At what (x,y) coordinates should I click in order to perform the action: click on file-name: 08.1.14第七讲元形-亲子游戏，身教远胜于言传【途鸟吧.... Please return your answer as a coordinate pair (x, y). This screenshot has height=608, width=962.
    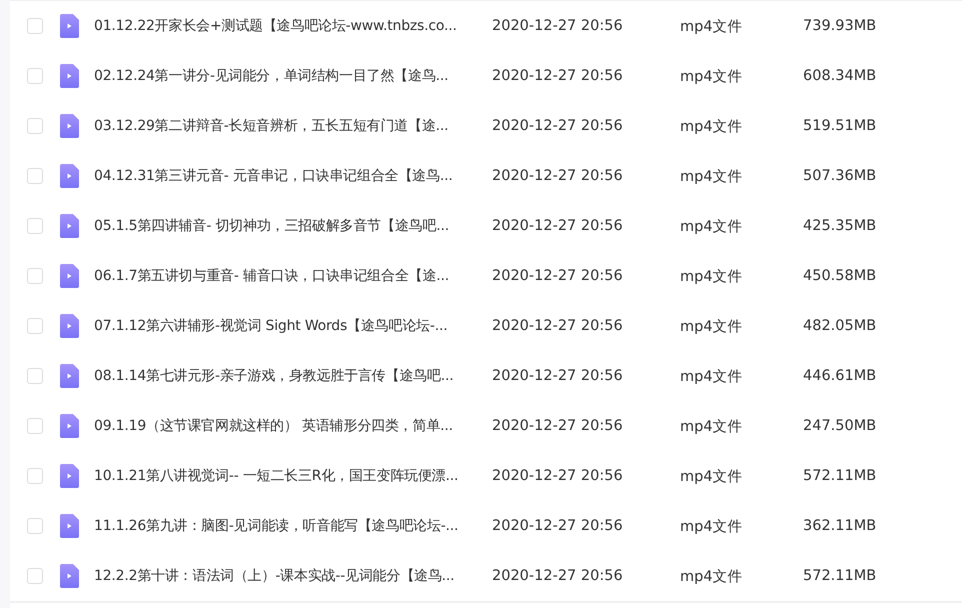
    Looking at the image, I should click on (293, 376).